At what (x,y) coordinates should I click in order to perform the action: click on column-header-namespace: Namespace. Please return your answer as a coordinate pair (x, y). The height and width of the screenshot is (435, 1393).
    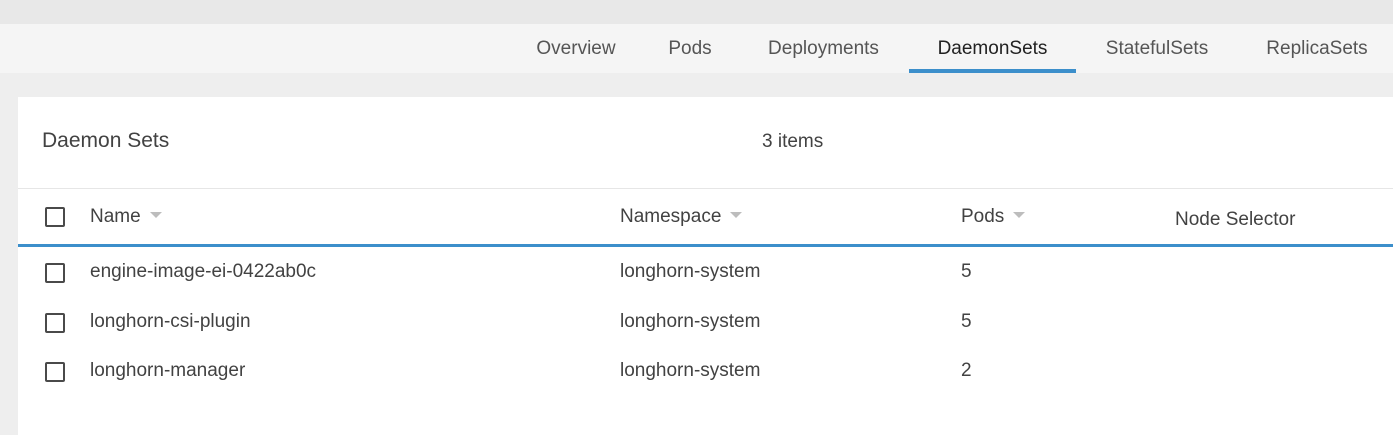
    Looking at the image, I should click on (681, 217).